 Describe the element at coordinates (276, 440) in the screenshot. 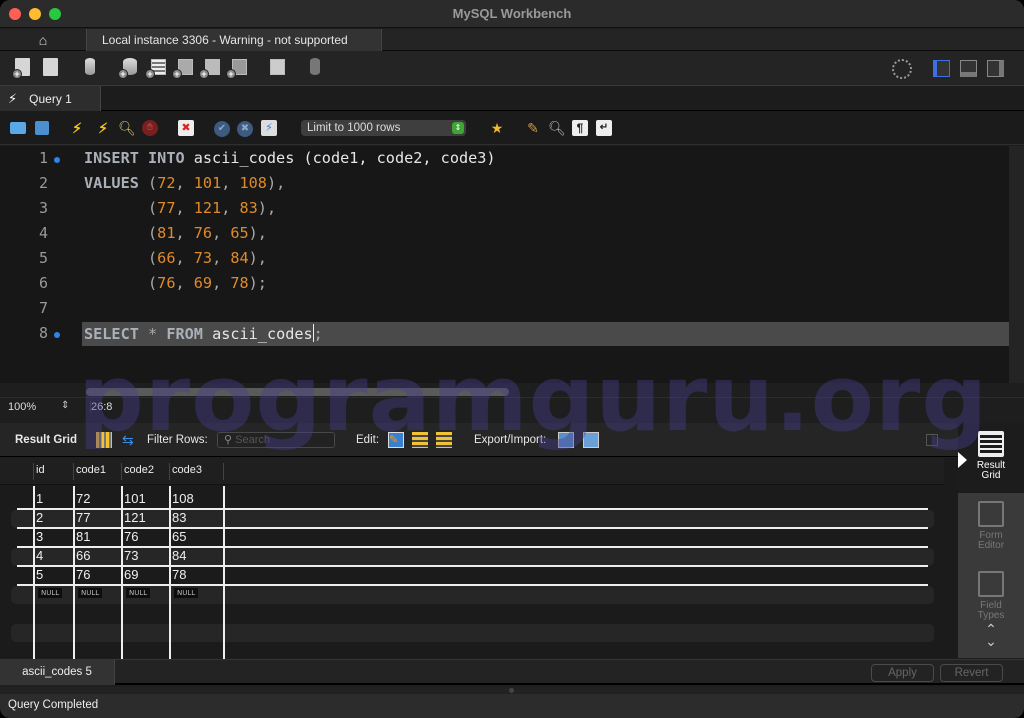

I see `filter-search-input: ⚲ Search` at that location.